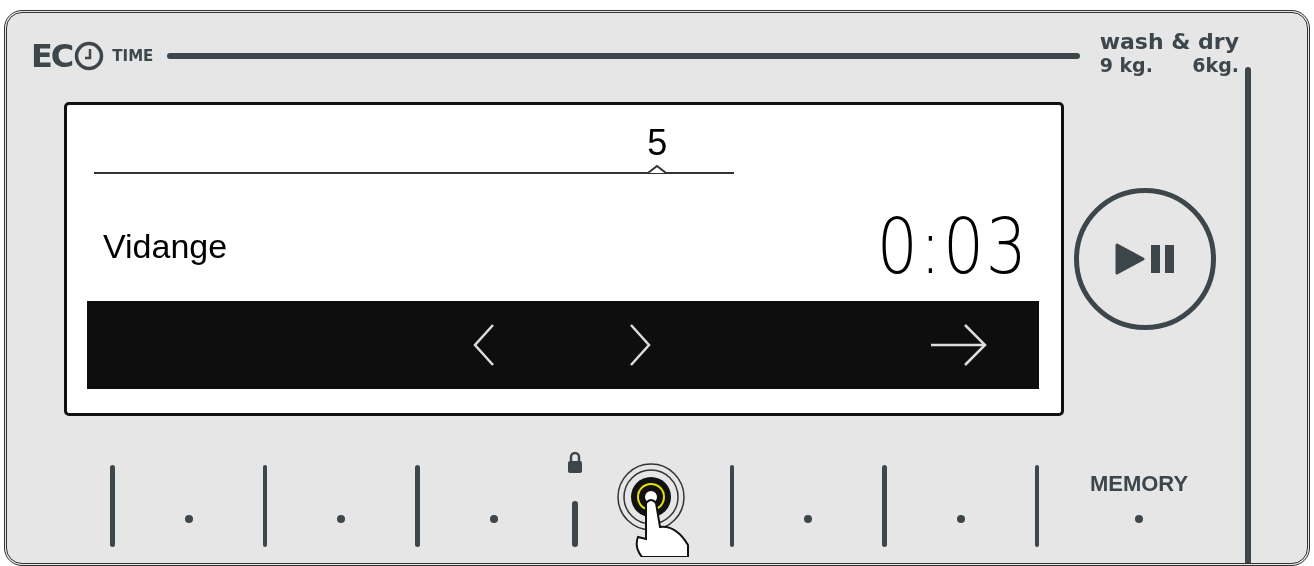 This screenshot has height=566, width=1314. What do you see at coordinates (133, 56) in the screenshot?
I see `logo-text: TIME` at bounding box center [133, 56].